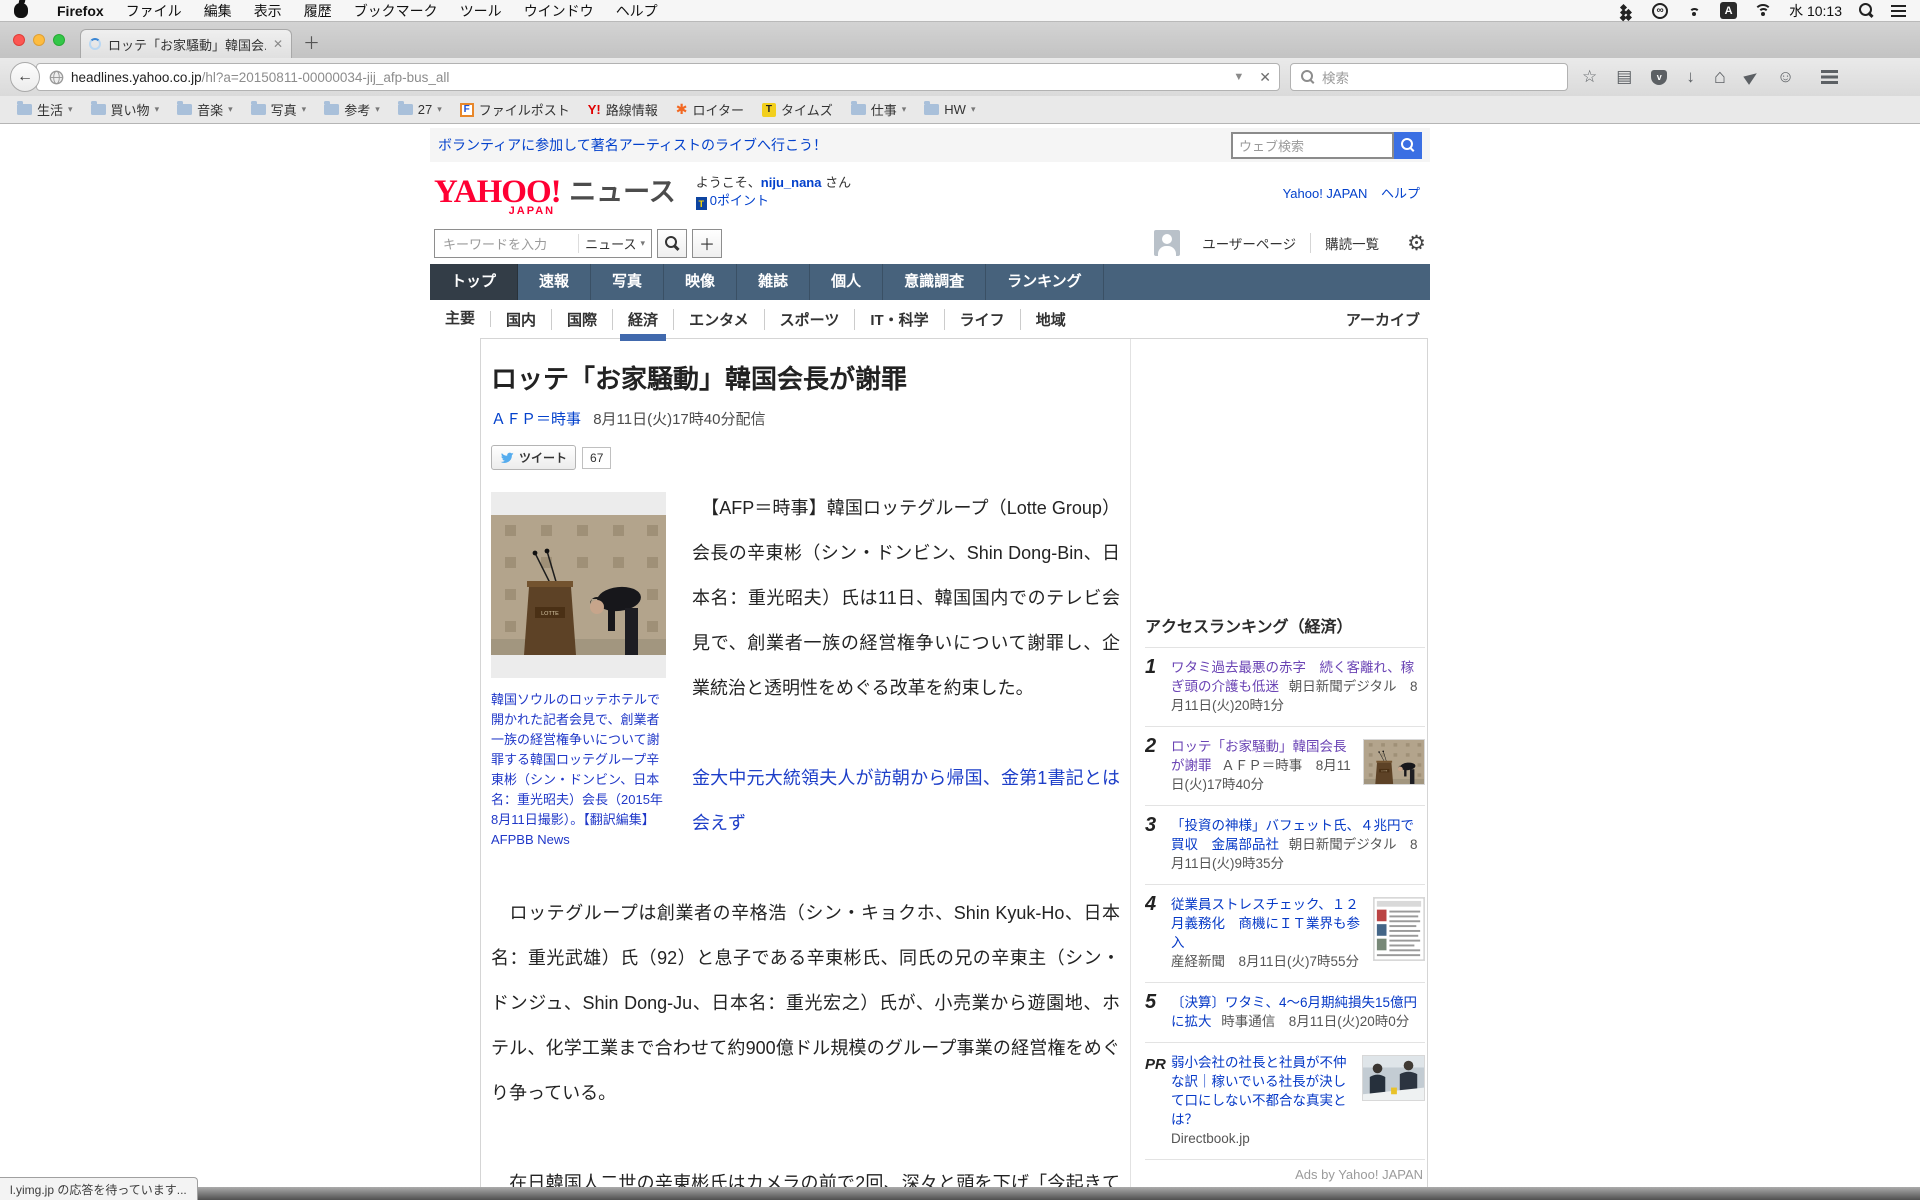 The width and height of the screenshot is (1920, 1200). What do you see at coordinates (810, 319) in the screenshot?
I see `subnav-sports: スポーツ` at bounding box center [810, 319].